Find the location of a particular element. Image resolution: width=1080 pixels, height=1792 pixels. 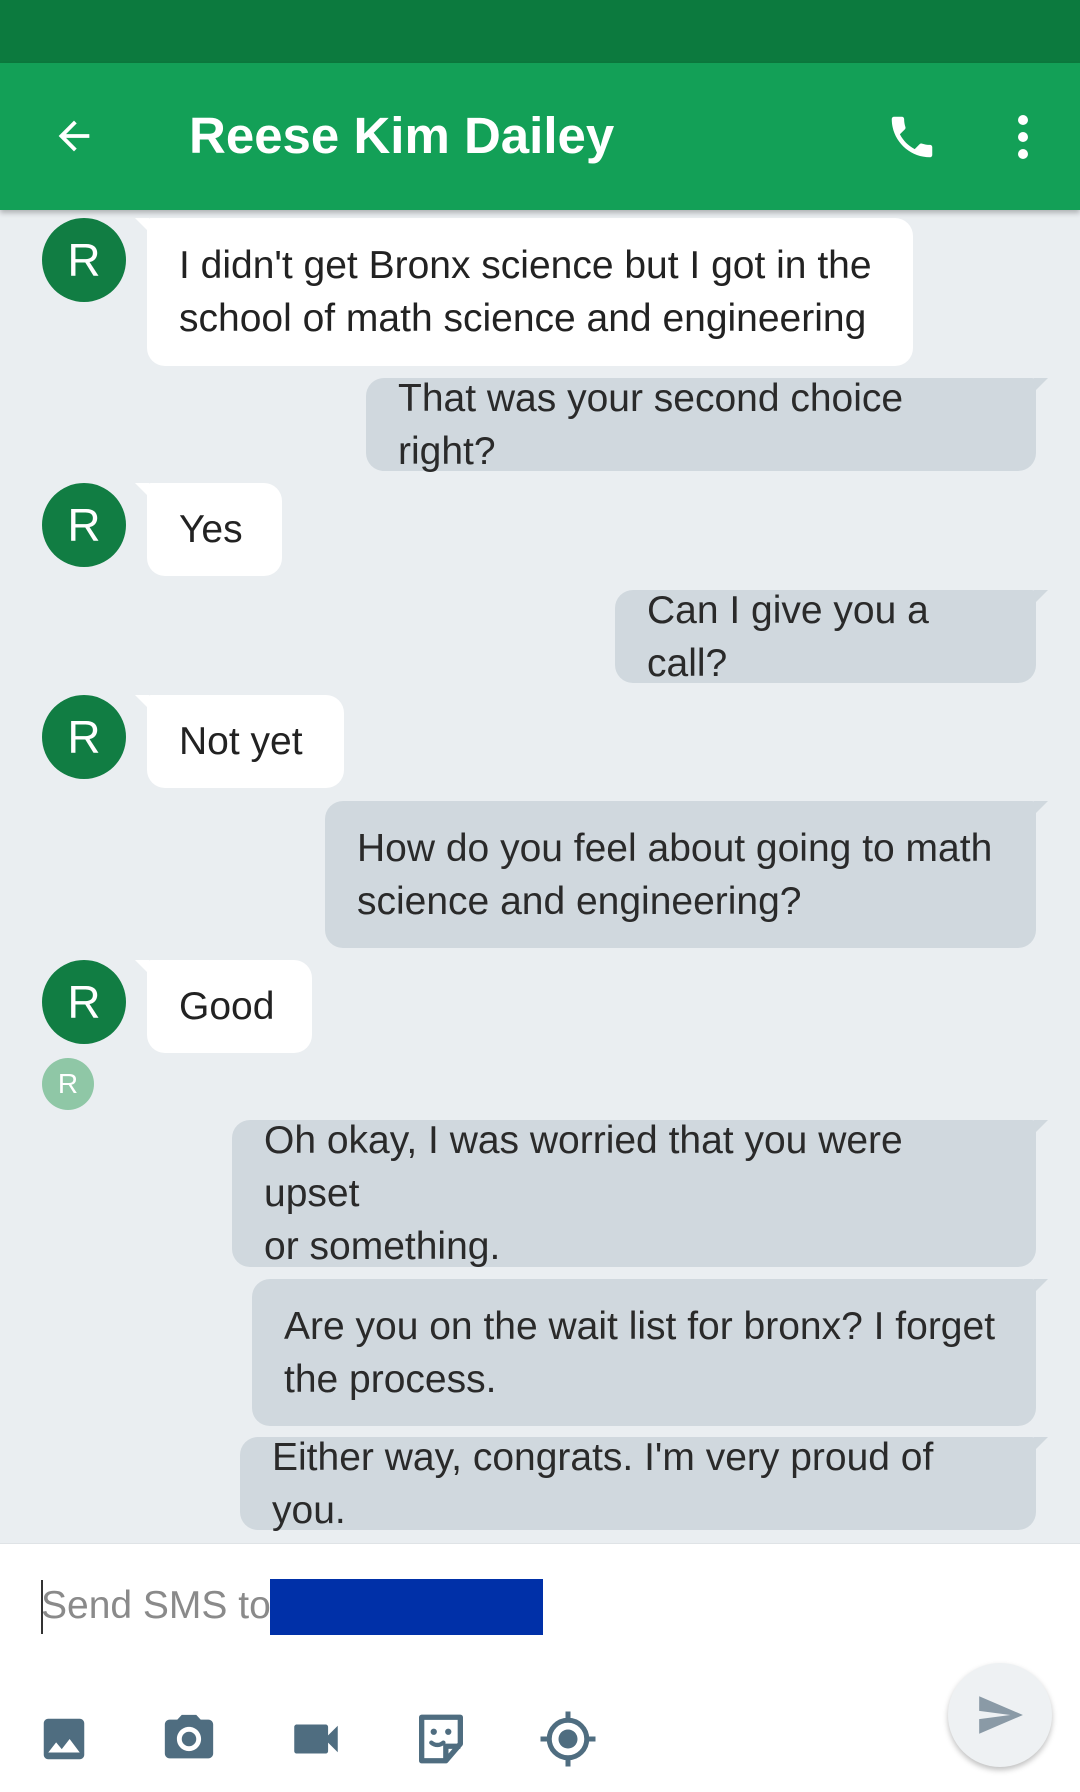

message-line: or something. is located at coordinates (382, 1246).